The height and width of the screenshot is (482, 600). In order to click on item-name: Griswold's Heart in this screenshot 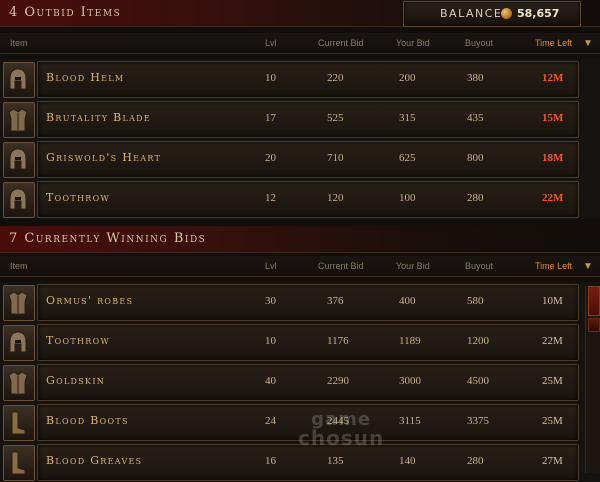, I will do `click(104, 157)`.